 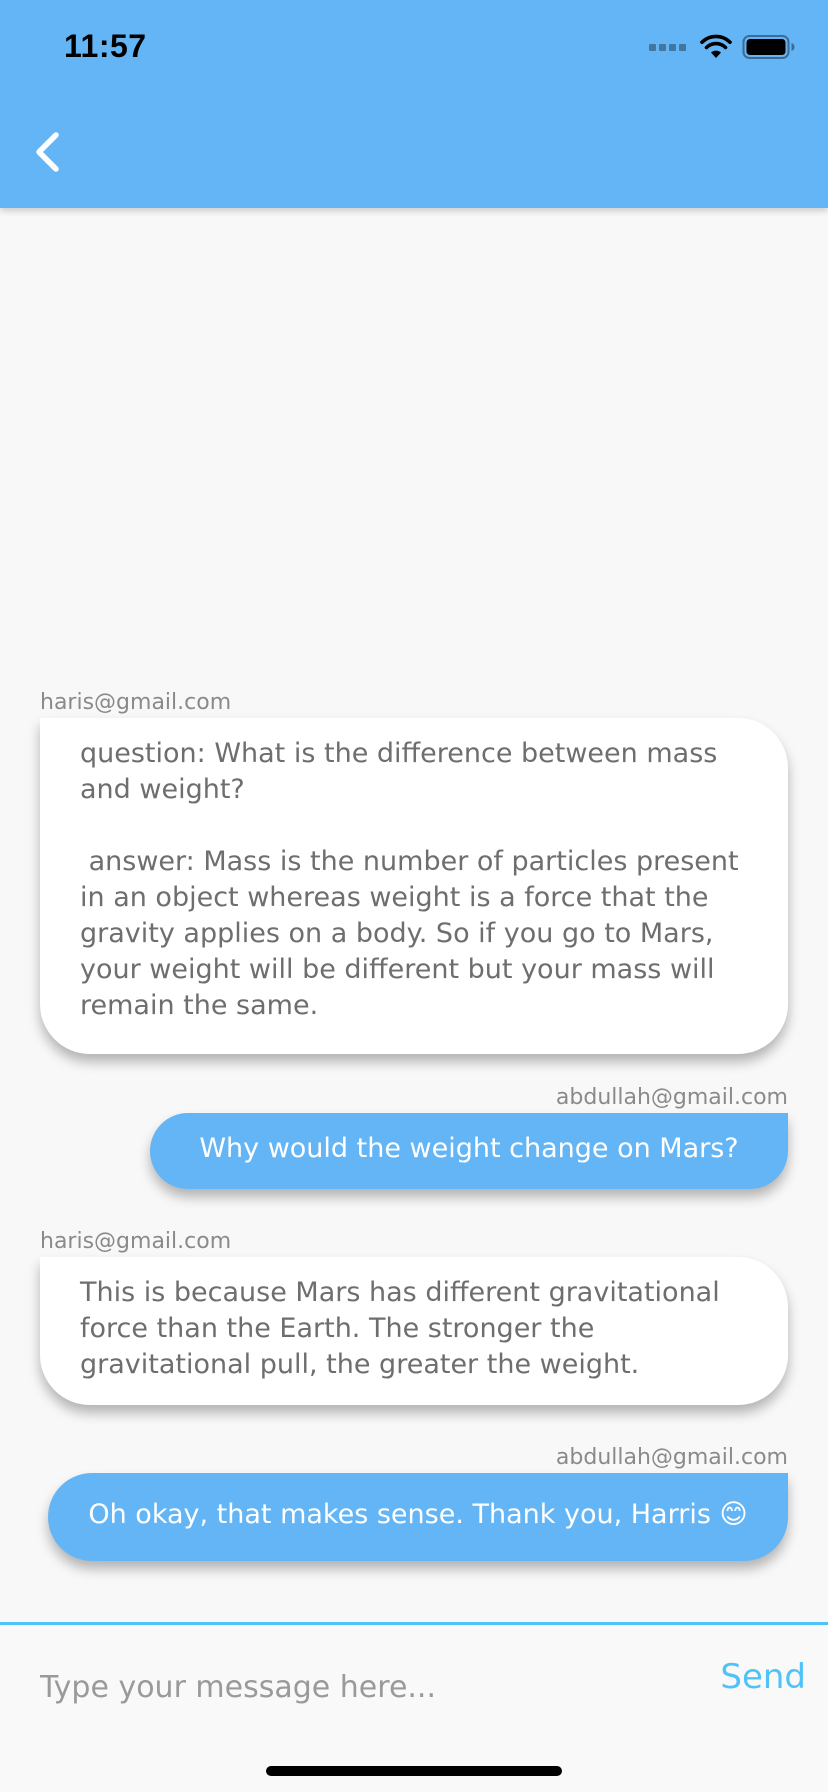 I want to click on status-icons, so click(x=722, y=47).